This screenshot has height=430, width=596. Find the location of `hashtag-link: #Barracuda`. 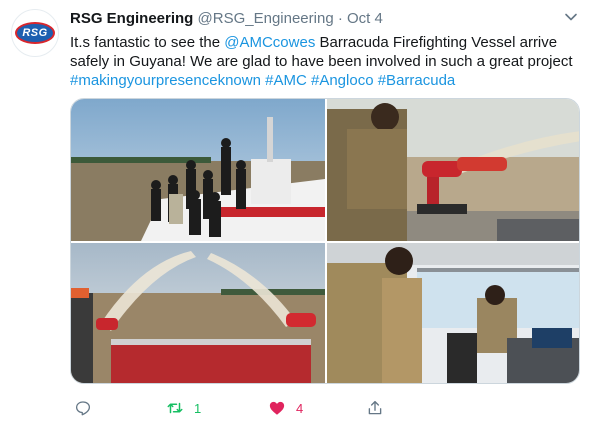

hashtag-link: #Barracuda is located at coordinates (417, 80).